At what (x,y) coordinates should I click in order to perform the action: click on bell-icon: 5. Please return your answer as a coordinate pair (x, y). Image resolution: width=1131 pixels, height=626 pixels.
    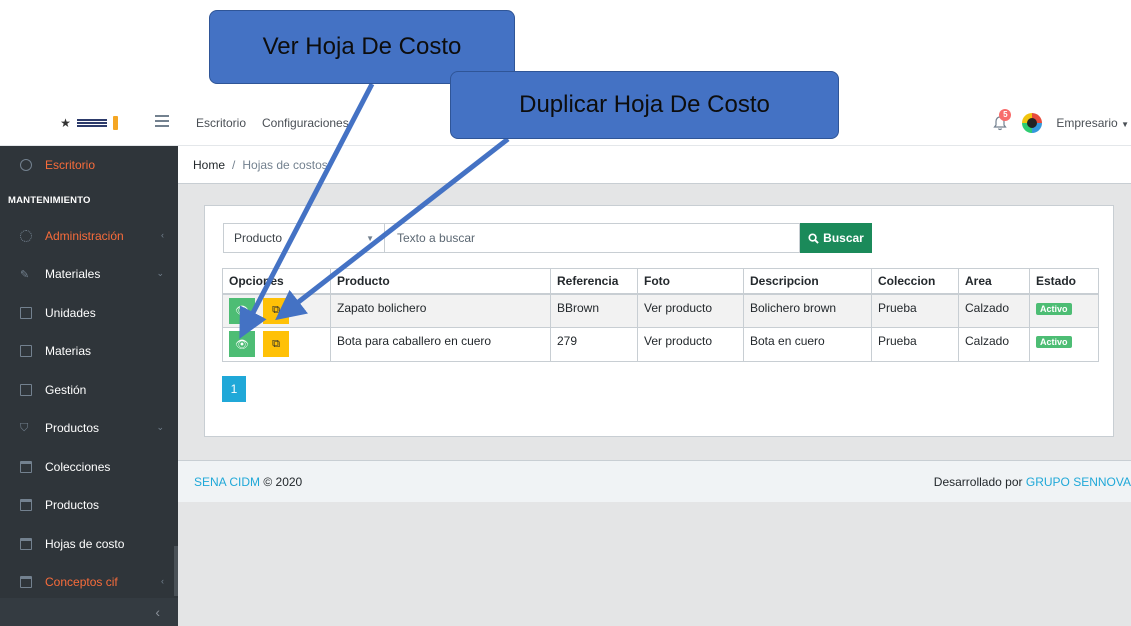
    Looking at the image, I should click on (1002, 120).